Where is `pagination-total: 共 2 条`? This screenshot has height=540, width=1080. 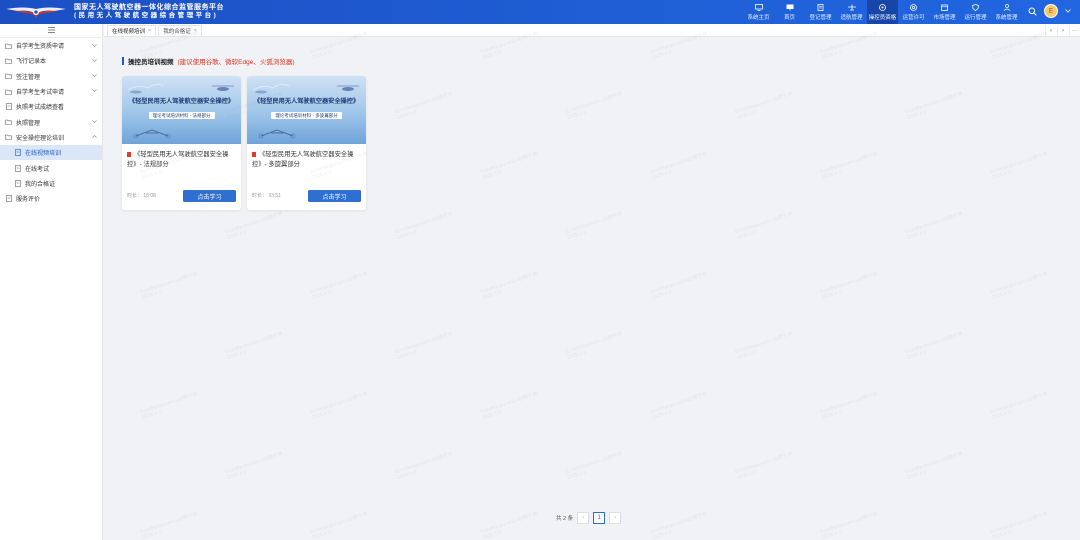 pagination-total: 共 2 条 is located at coordinates (565, 519).